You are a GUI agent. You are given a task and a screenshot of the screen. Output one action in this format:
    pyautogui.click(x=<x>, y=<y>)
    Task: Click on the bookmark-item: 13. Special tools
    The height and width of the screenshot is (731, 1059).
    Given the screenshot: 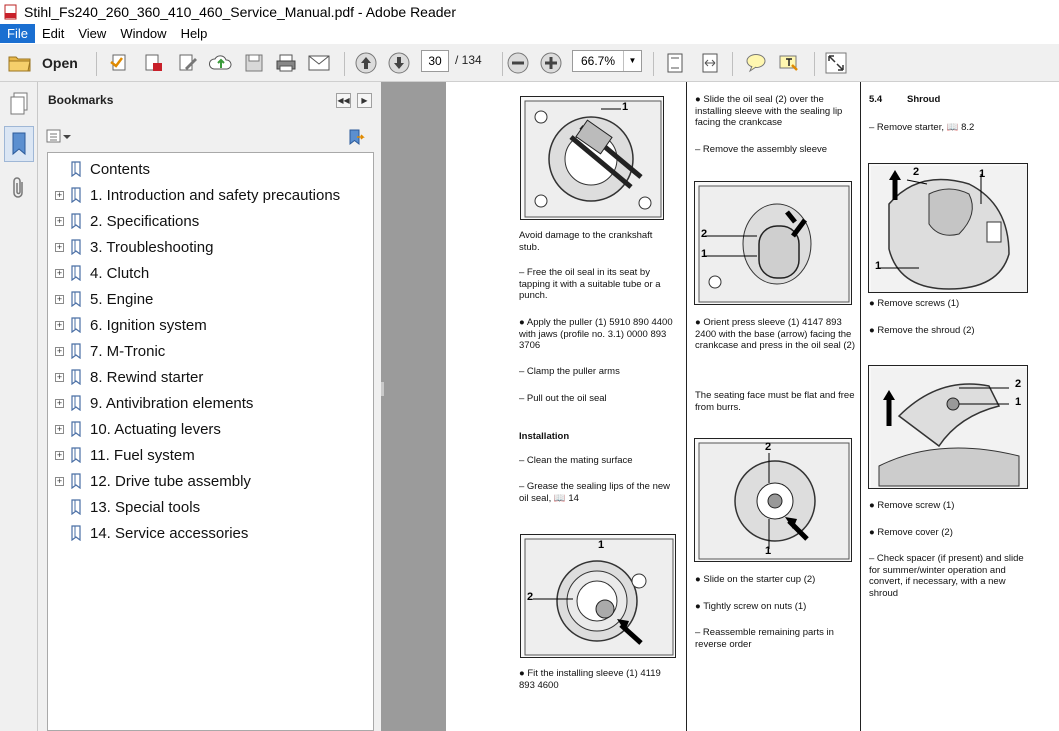 What is the action you would take?
    pyautogui.click(x=208, y=508)
    